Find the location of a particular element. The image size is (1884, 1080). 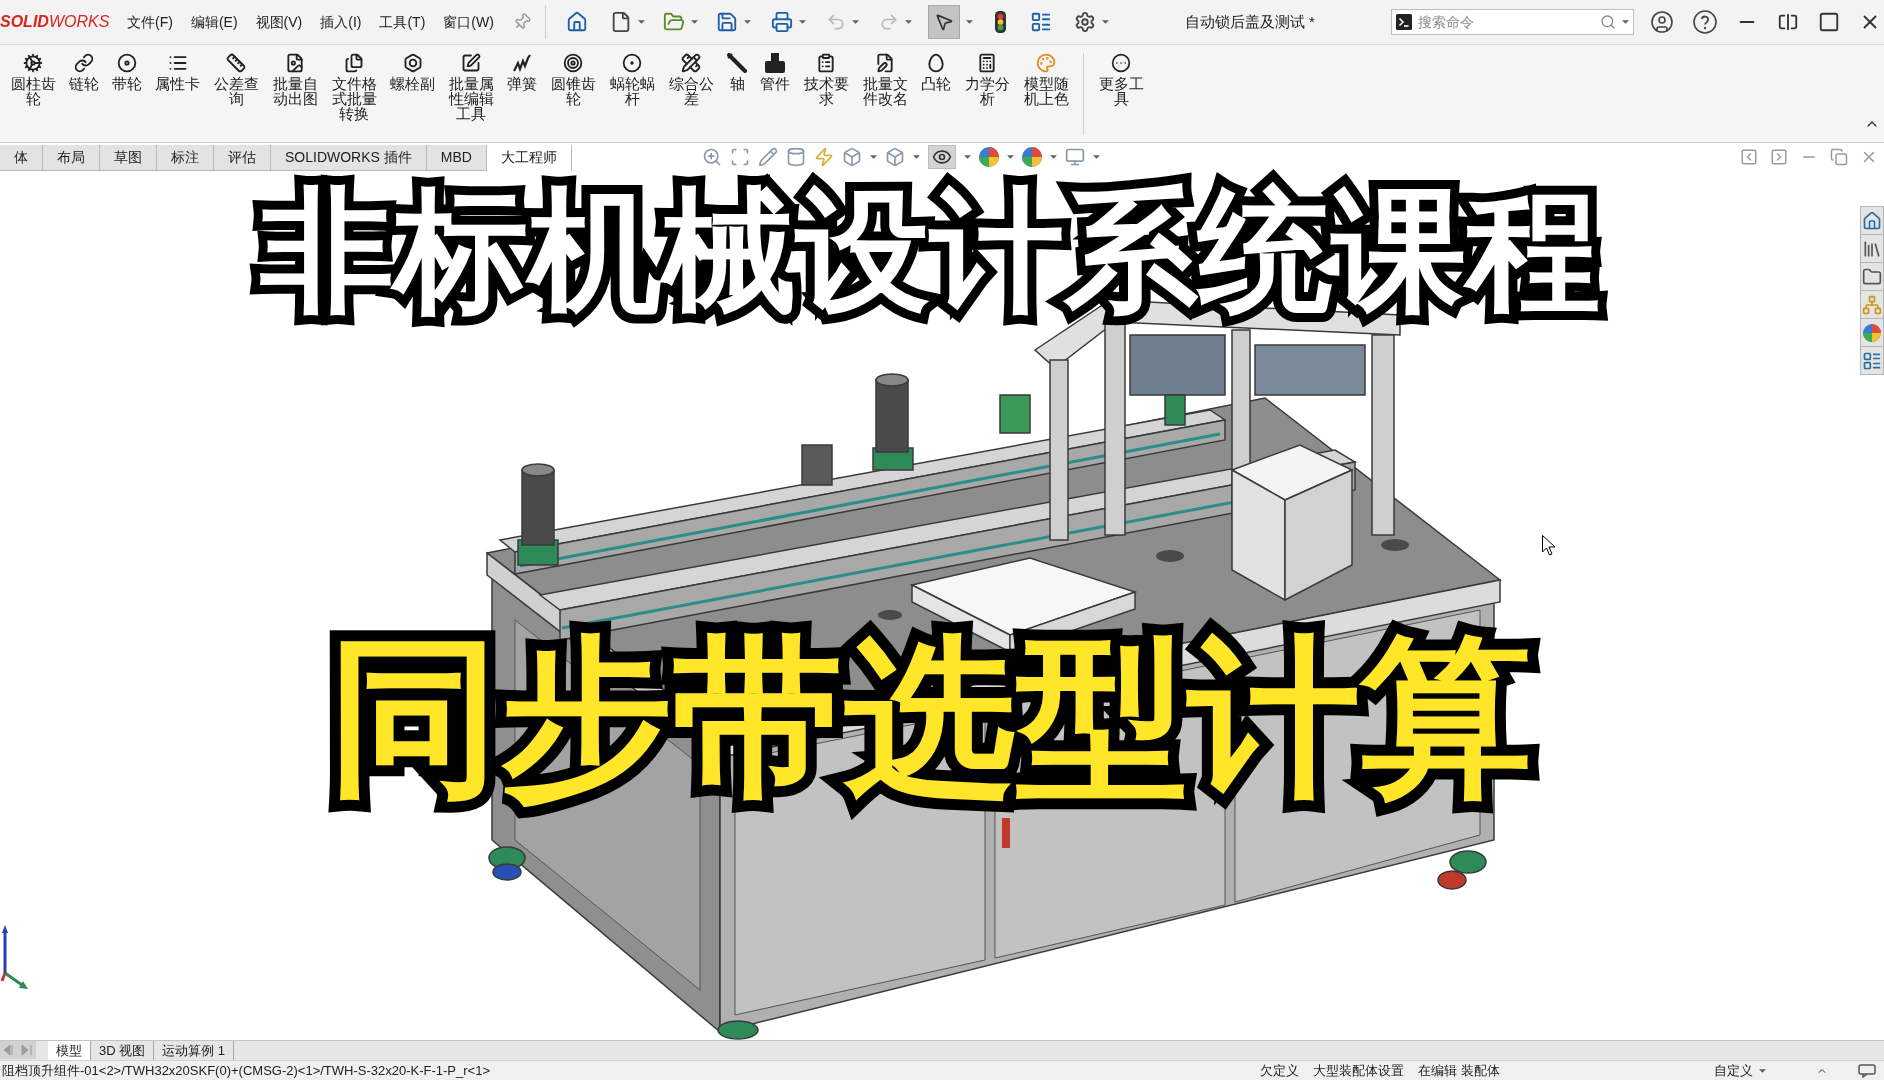

ribbon-tab: MBD is located at coordinates (456, 158).